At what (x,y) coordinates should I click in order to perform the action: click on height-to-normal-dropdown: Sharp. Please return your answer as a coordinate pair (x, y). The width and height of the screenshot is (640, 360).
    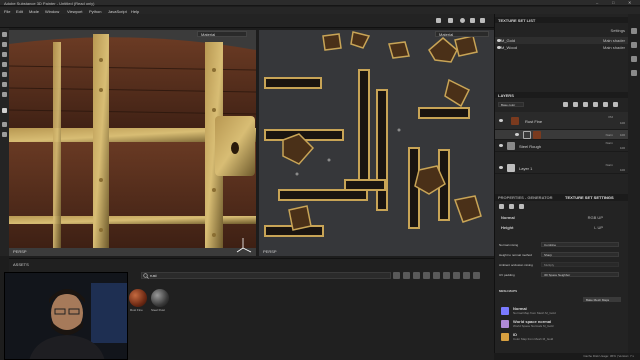
    Looking at the image, I should click on (580, 254).